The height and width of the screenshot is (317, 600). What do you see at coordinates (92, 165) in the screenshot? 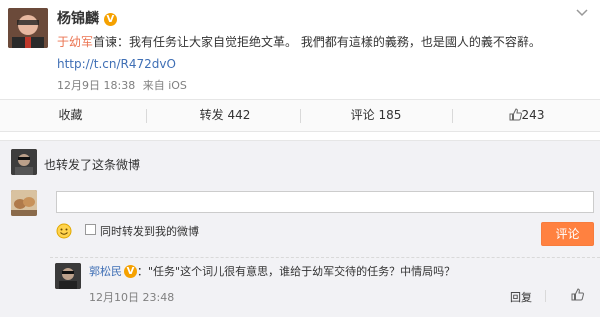
I see `repost-notice-text: 也转发了这条微博` at bounding box center [92, 165].